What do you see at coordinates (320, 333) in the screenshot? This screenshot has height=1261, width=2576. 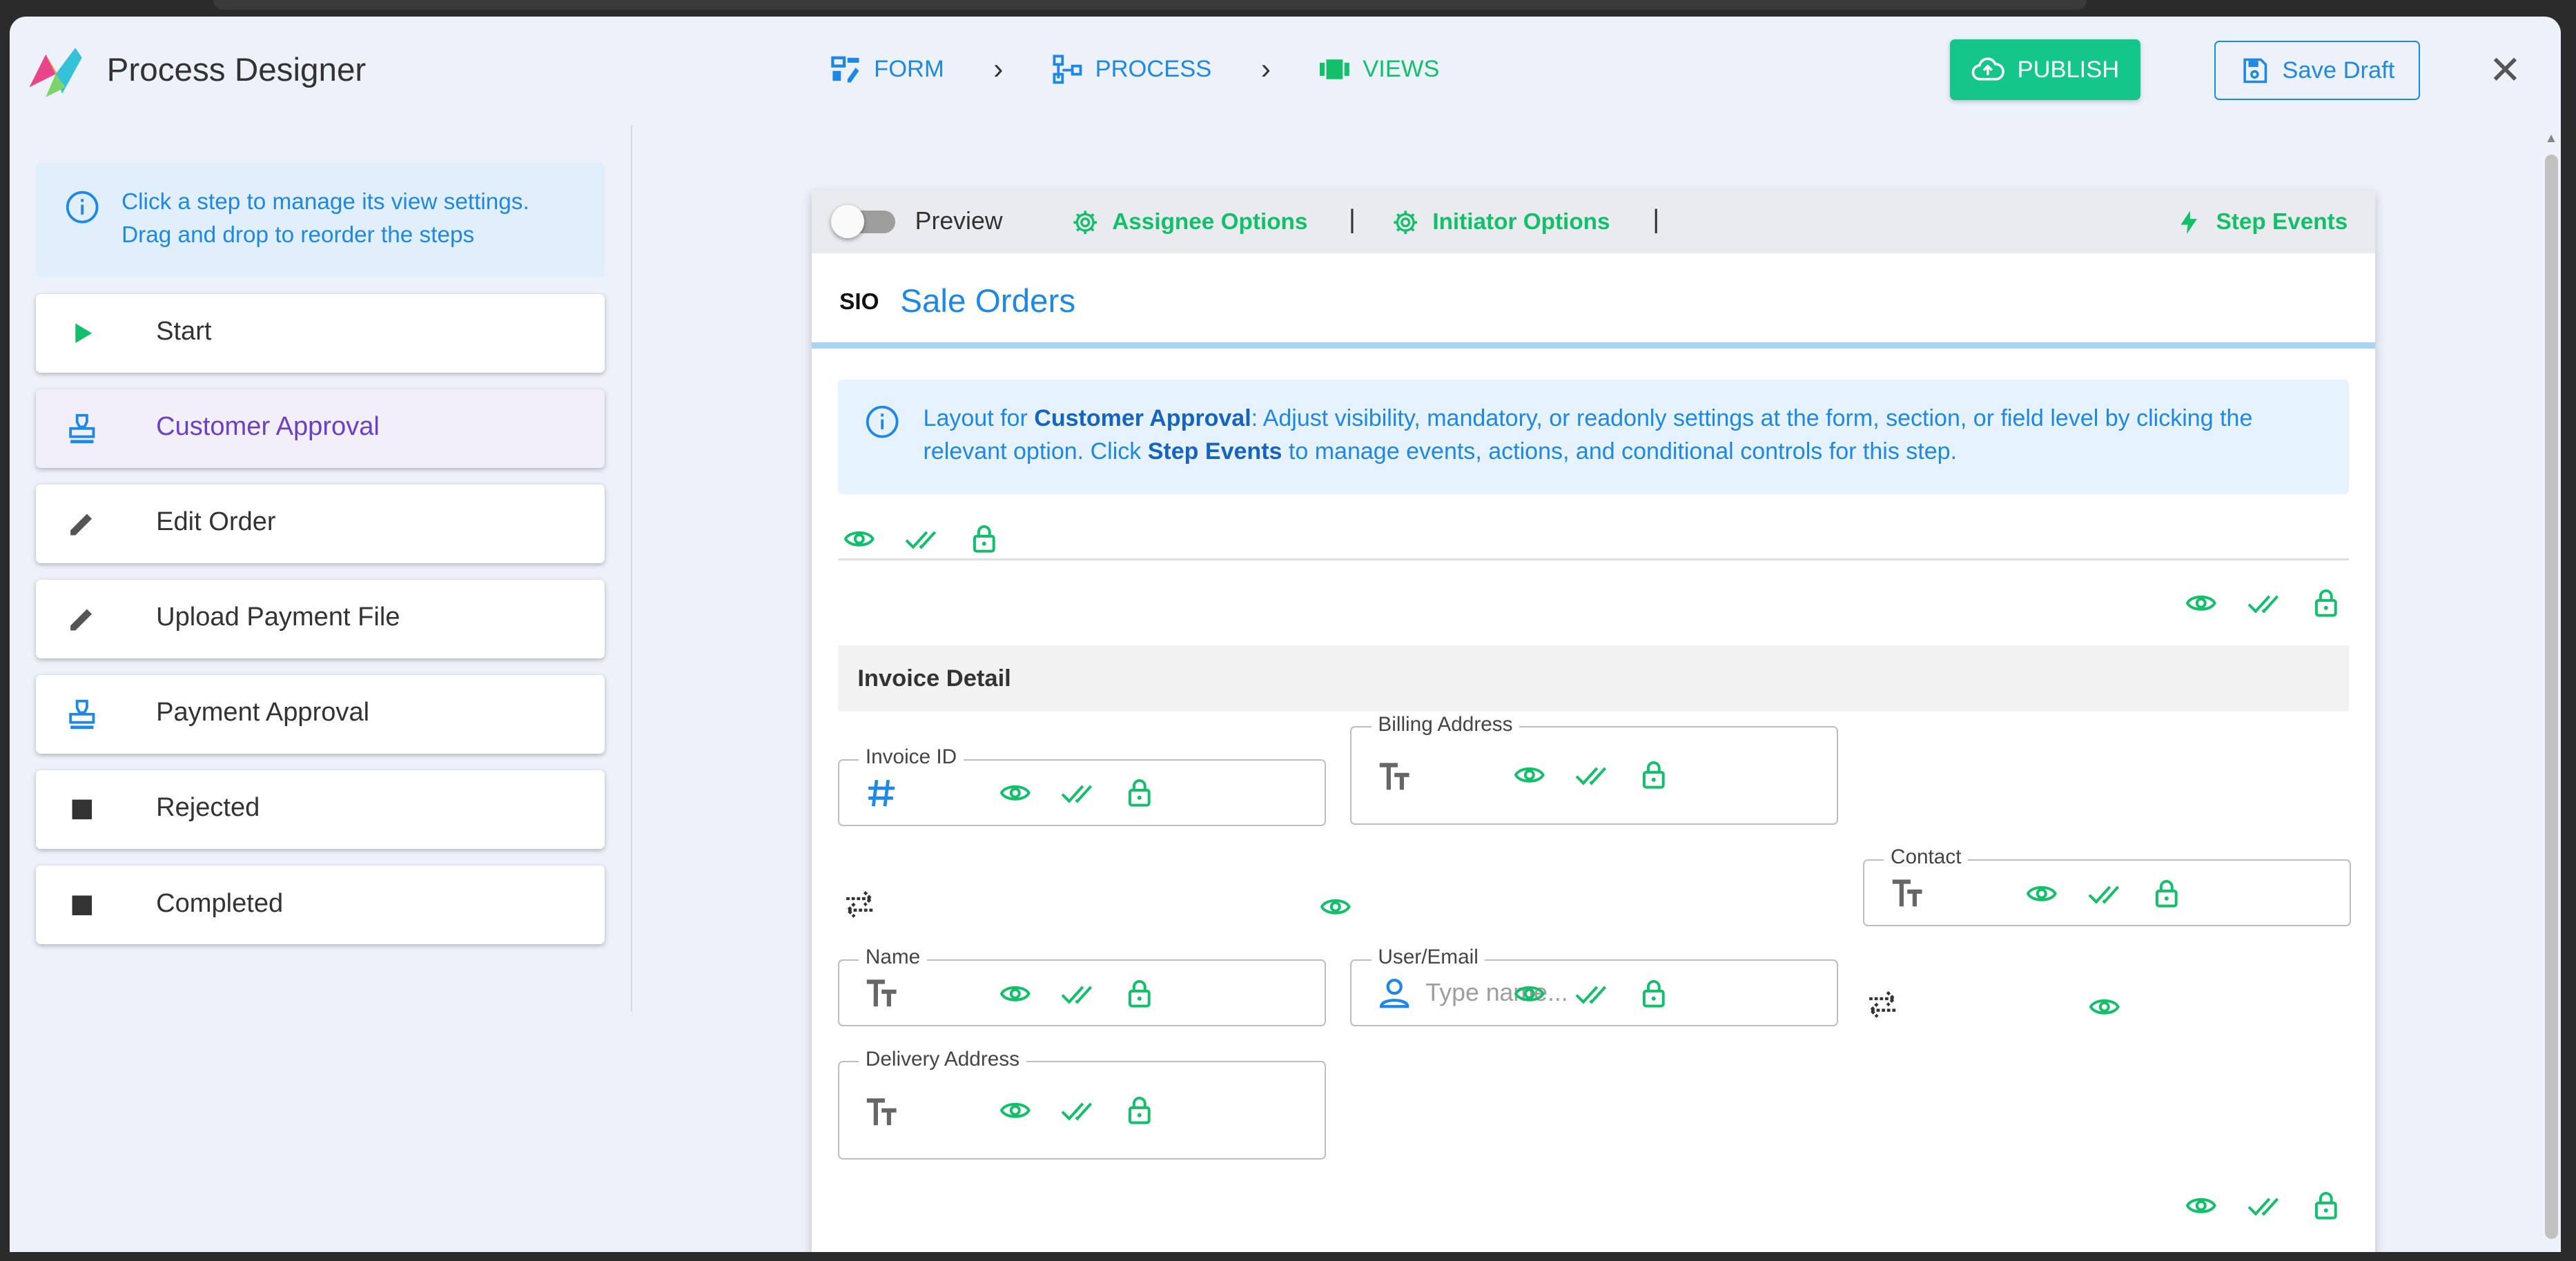 I see `step-start: Start` at bounding box center [320, 333].